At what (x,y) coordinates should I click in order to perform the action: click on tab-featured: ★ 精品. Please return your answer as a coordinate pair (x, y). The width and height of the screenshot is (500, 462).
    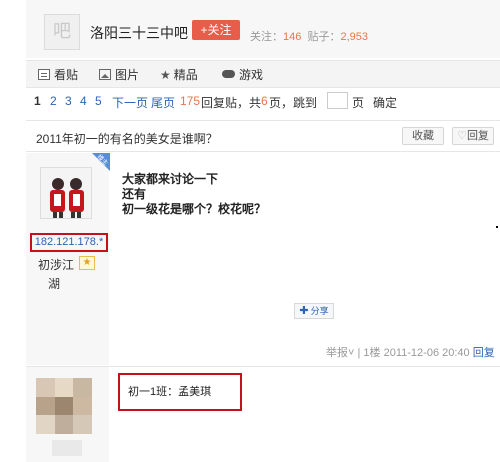
    Looking at the image, I should click on (179, 74).